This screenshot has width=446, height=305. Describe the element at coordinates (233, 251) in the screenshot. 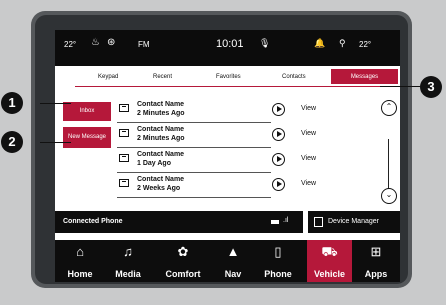

I see `navigation-arrow-icon: ▲` at that location.